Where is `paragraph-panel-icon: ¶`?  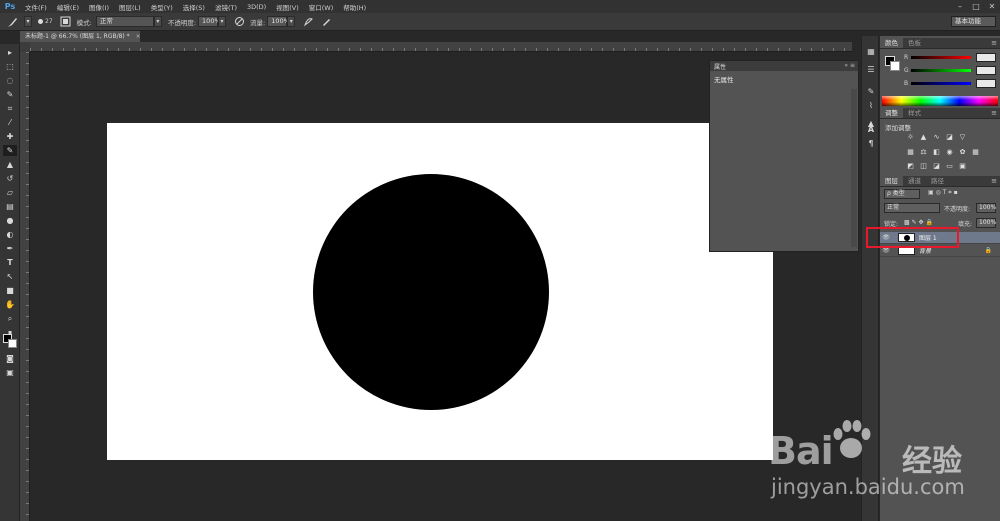 paragraph-panel-icon: ¶ is located at coordinates (871, 143).